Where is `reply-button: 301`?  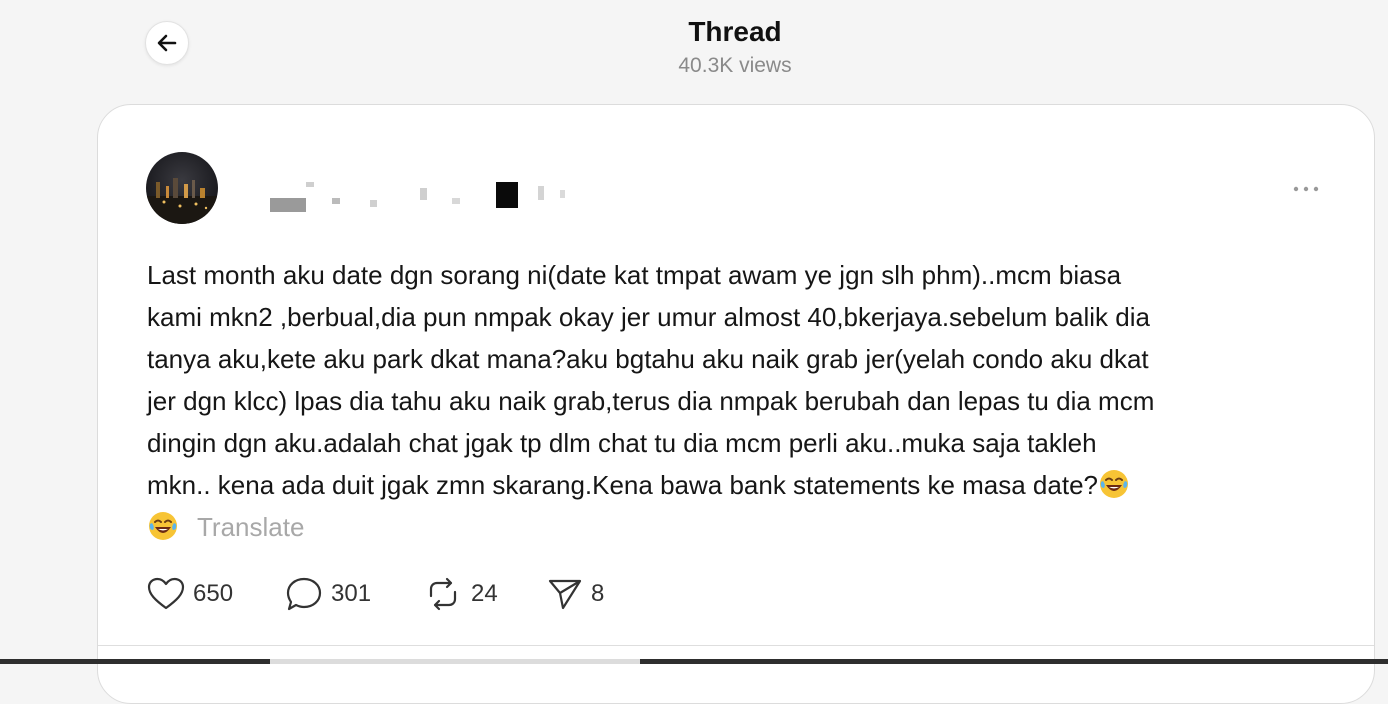 reply-button: 301 is located at coordinates (328, 594).